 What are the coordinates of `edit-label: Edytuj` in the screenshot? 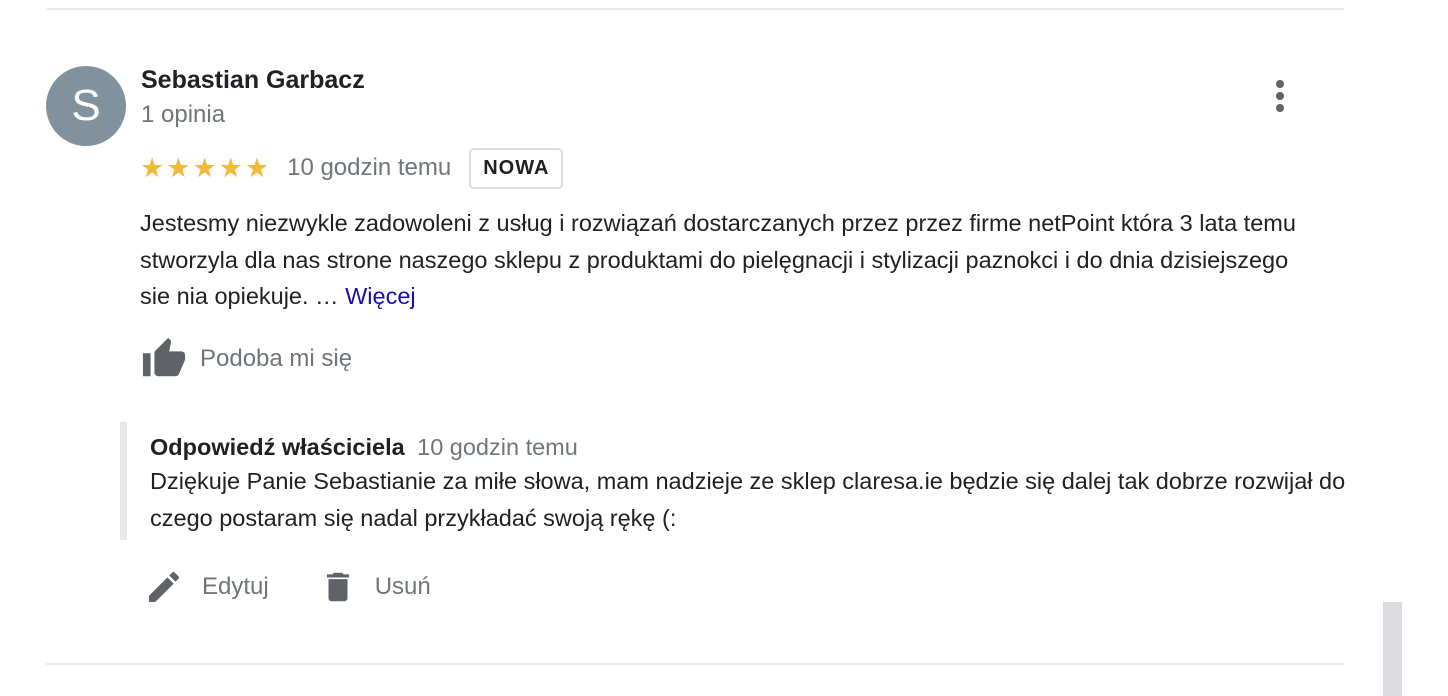 It's located at (235, 586).